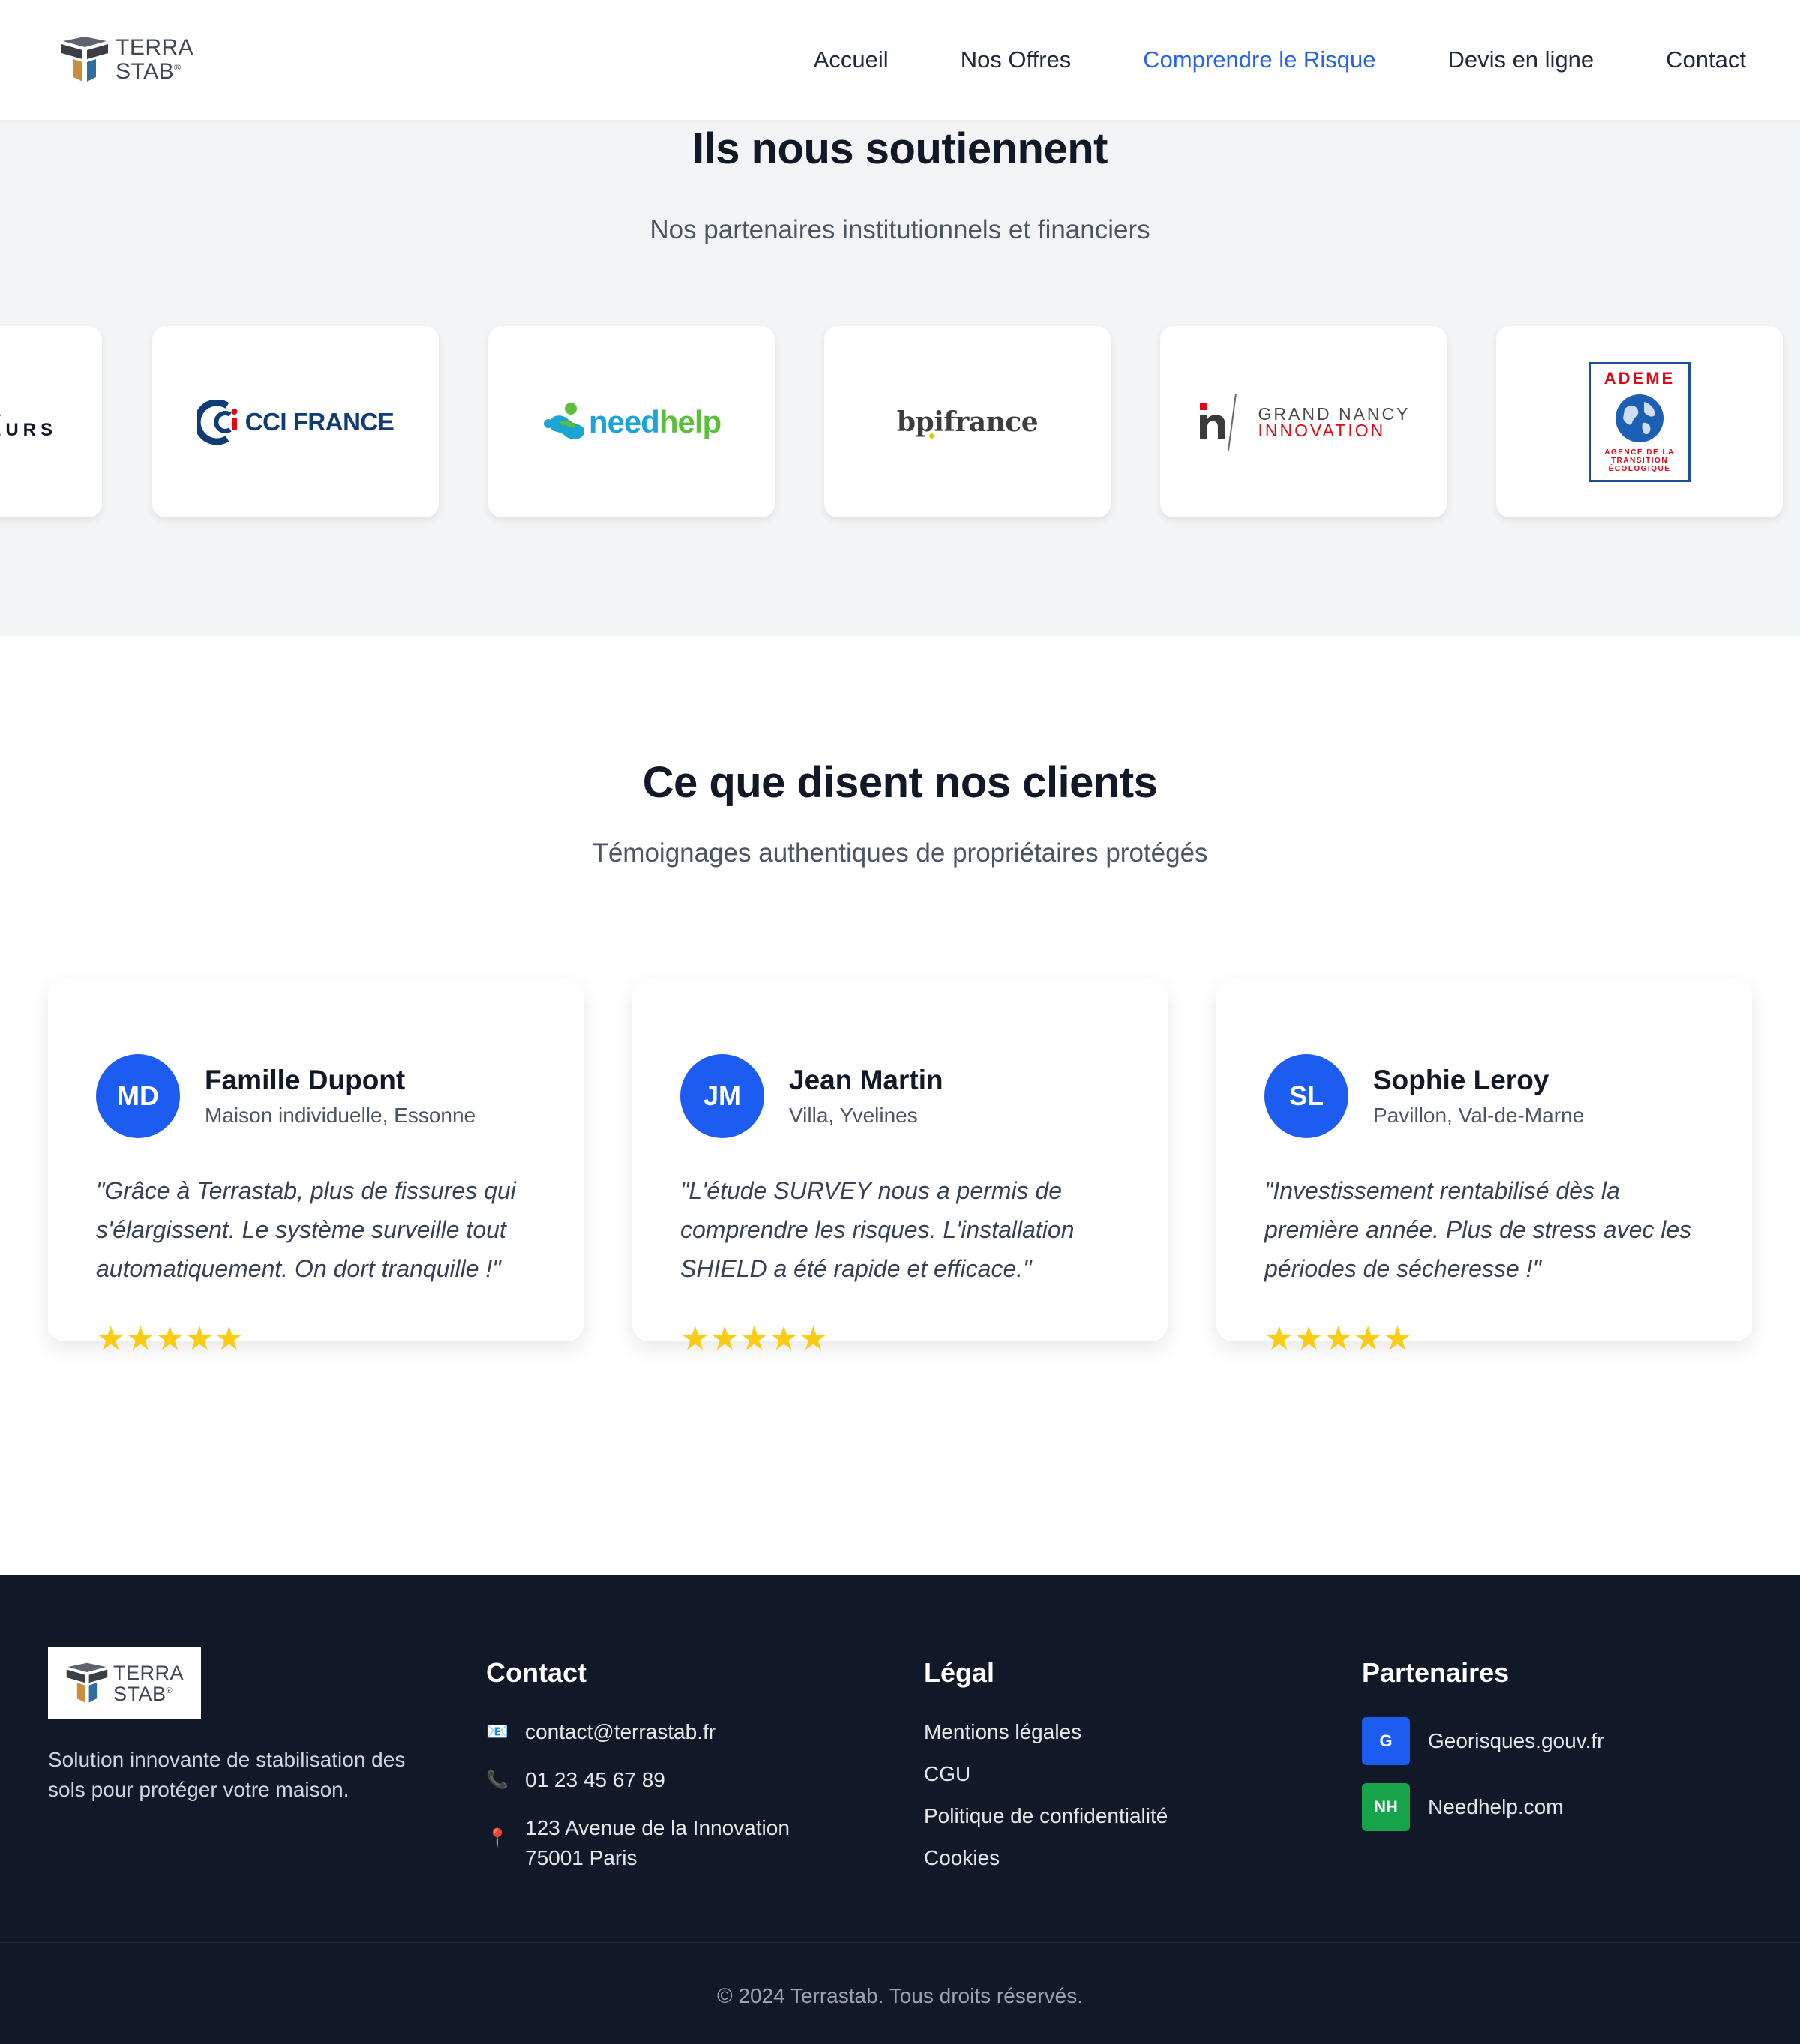  Describe the element at coordinates (1386, 1807) in the screenshot. I see `needhelp-badge-icon: NH` at that location.